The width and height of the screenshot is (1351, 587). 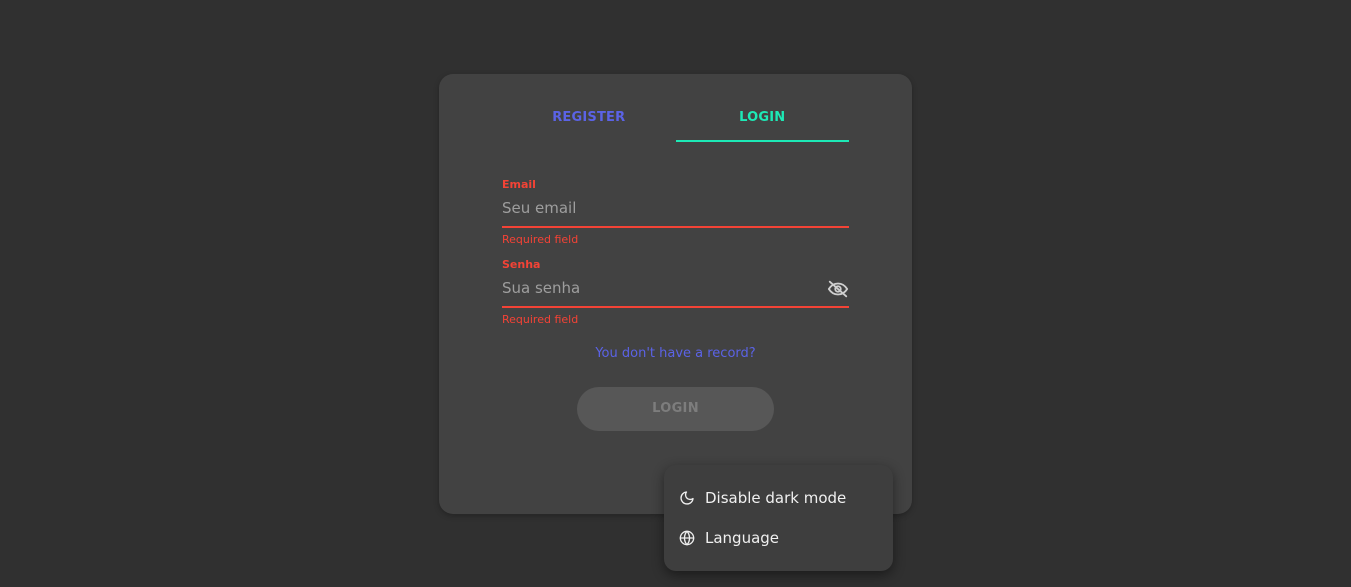 I want to click on menu-item-language: Language, so click(x=729, y=538).